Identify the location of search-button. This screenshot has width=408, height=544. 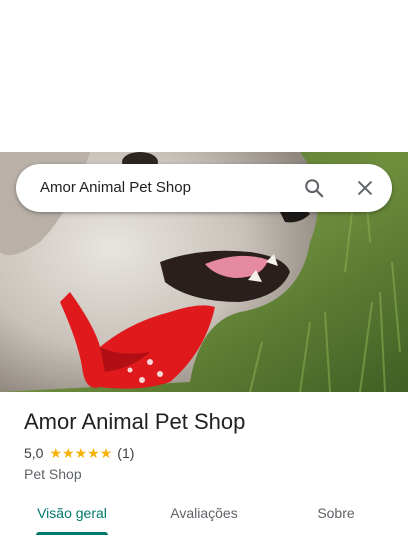
(314, 188).